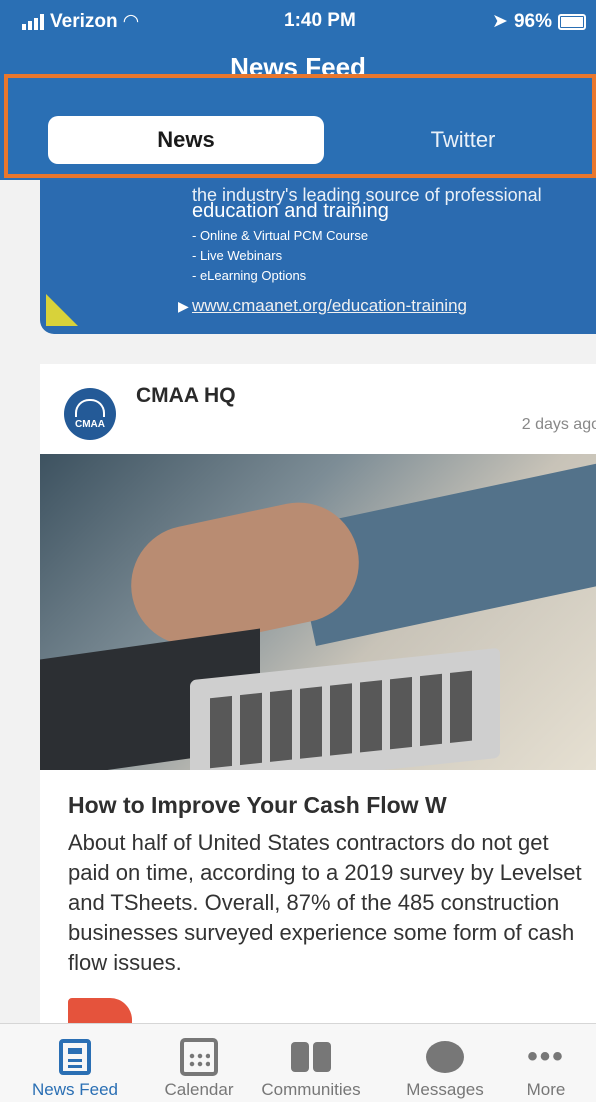 The image size is (596, 1102). I want to click on post-time: 2 days ago, so click(558, 424).